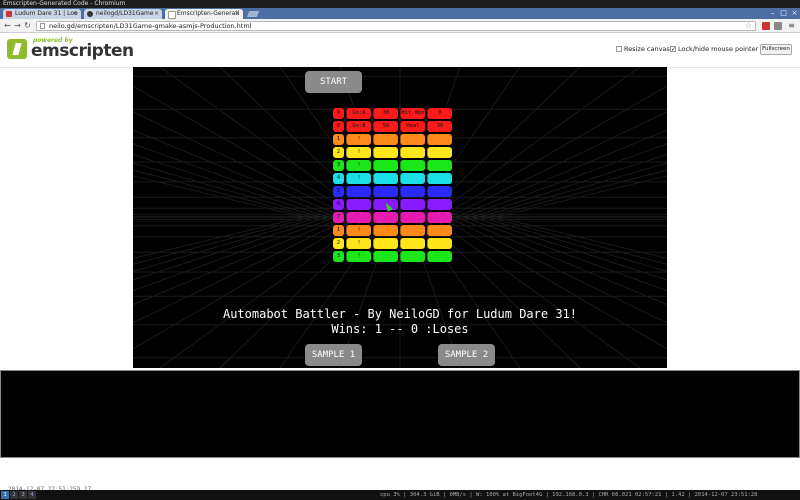 The height and width of the screenshot is (500, 800). I want to click on page-icon, so click(42, 26).